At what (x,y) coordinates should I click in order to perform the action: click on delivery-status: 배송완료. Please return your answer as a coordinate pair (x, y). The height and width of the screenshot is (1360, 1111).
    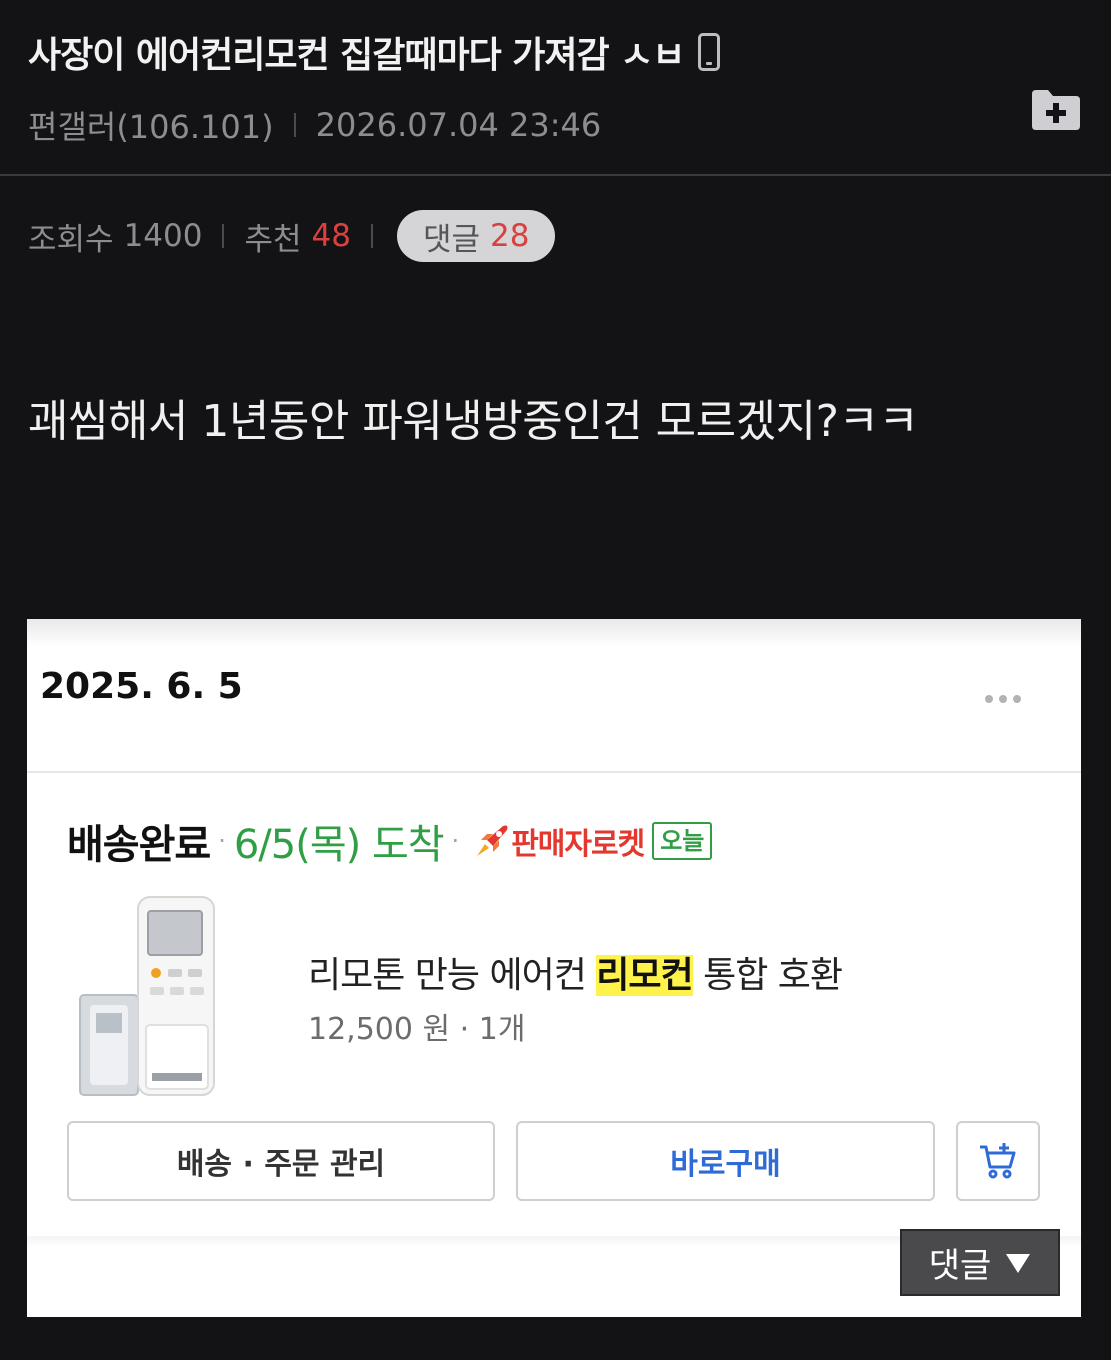
    Looking at the image, I should click on (139, 845).